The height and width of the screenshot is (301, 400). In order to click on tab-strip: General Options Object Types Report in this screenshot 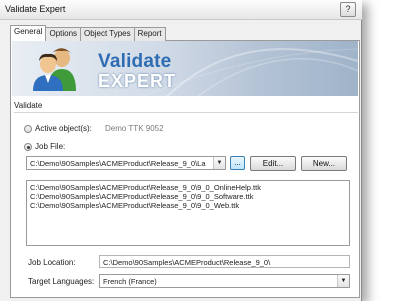, I will do `click(88, 33)`.